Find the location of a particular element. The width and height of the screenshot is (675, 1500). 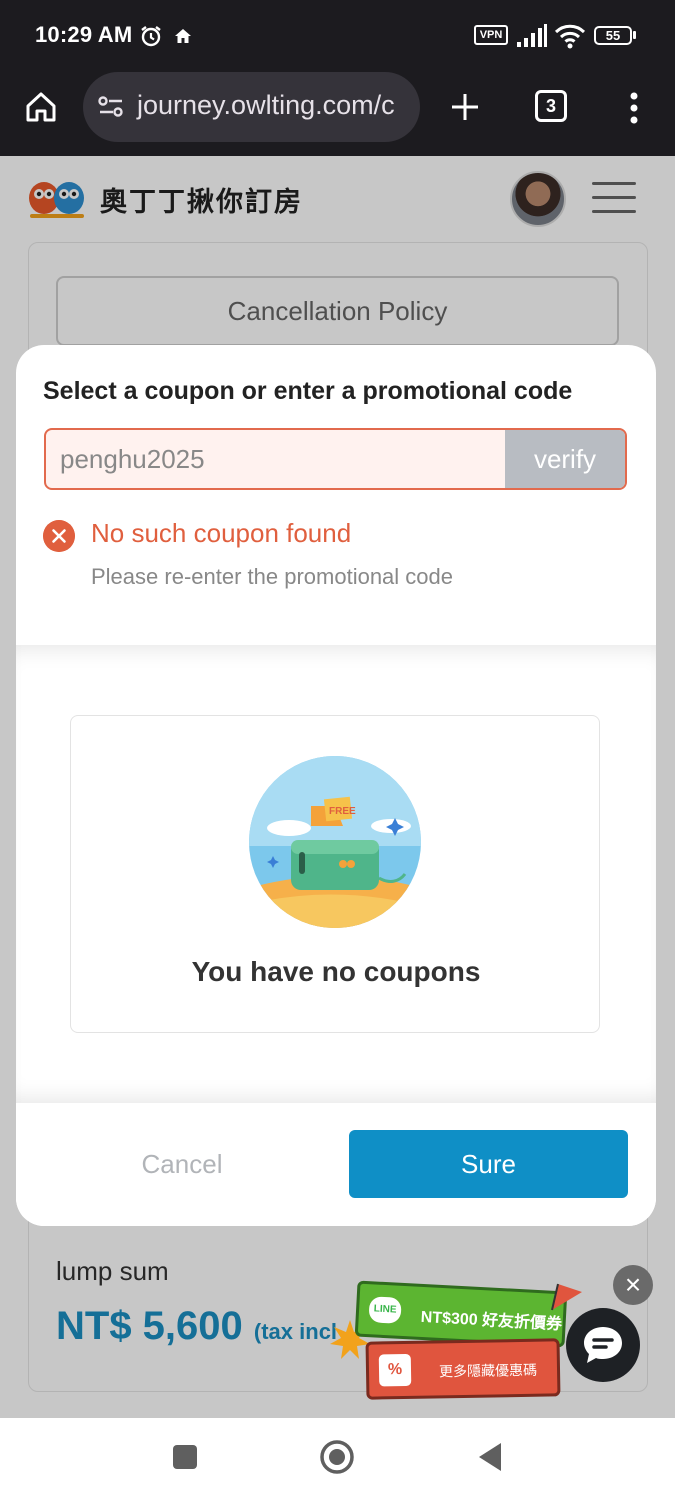

sure-button: Sure is located at coordinates (488, 1164).